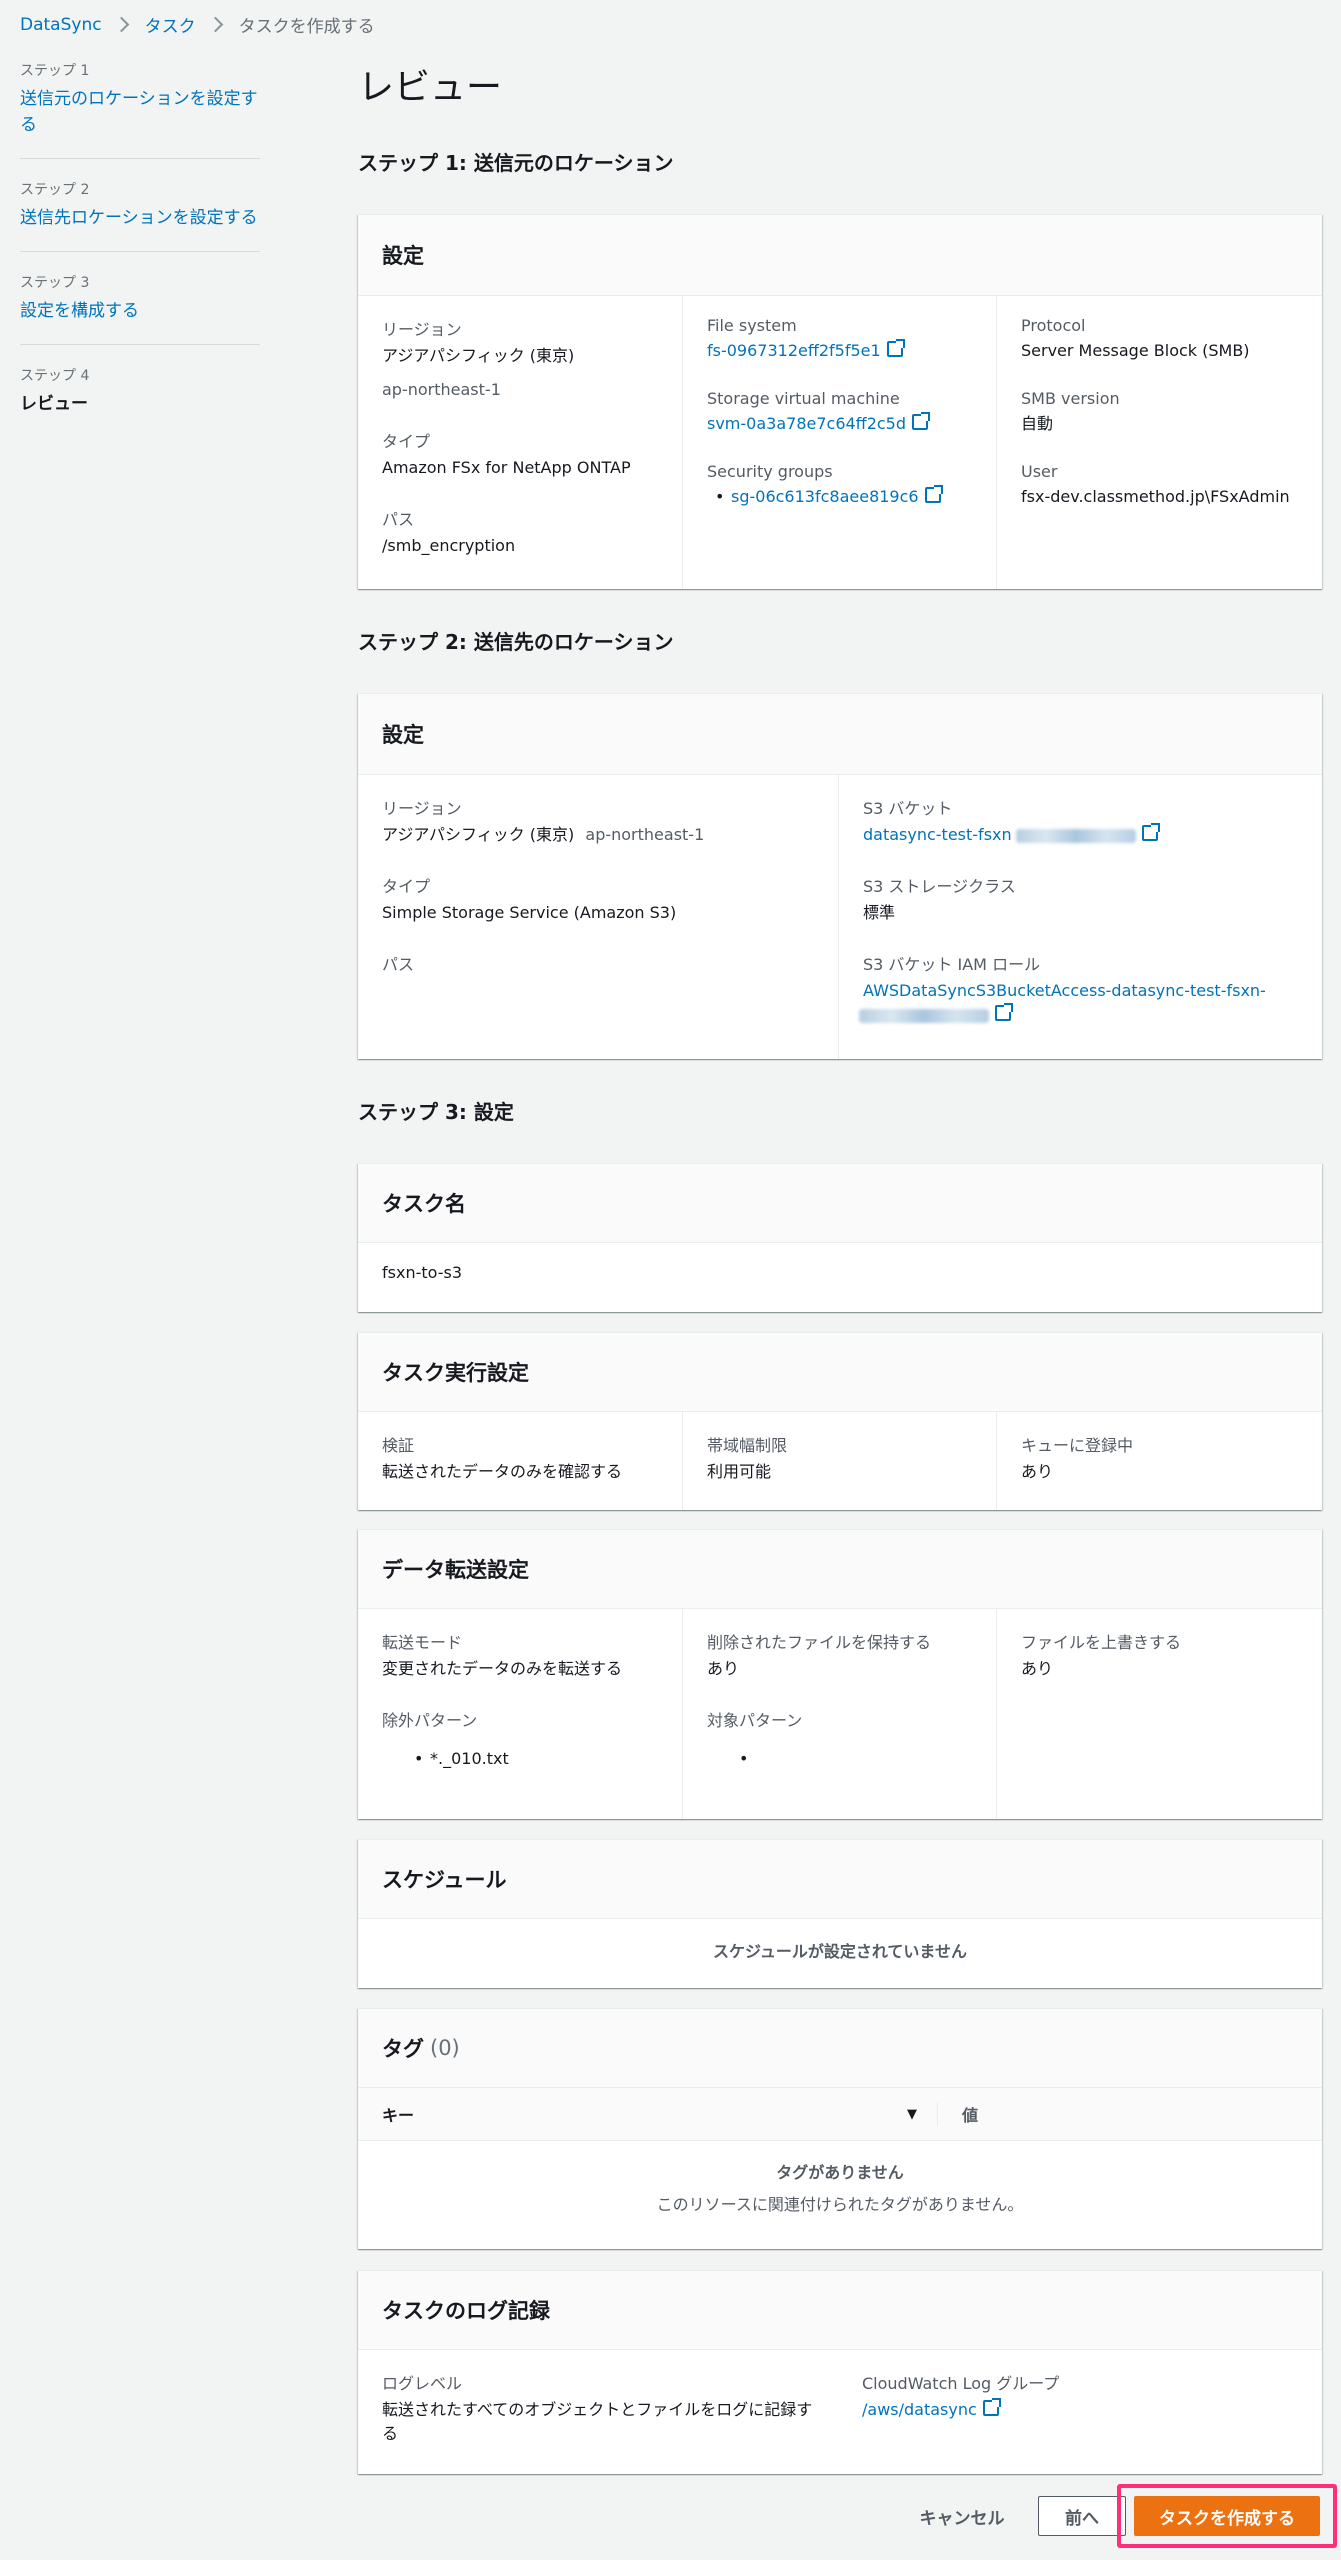  Describe the element at coordinates (844, 424) in the screenshot. I see `svm-link: svm-0a3a78e7c64ff2c5d` at that location.